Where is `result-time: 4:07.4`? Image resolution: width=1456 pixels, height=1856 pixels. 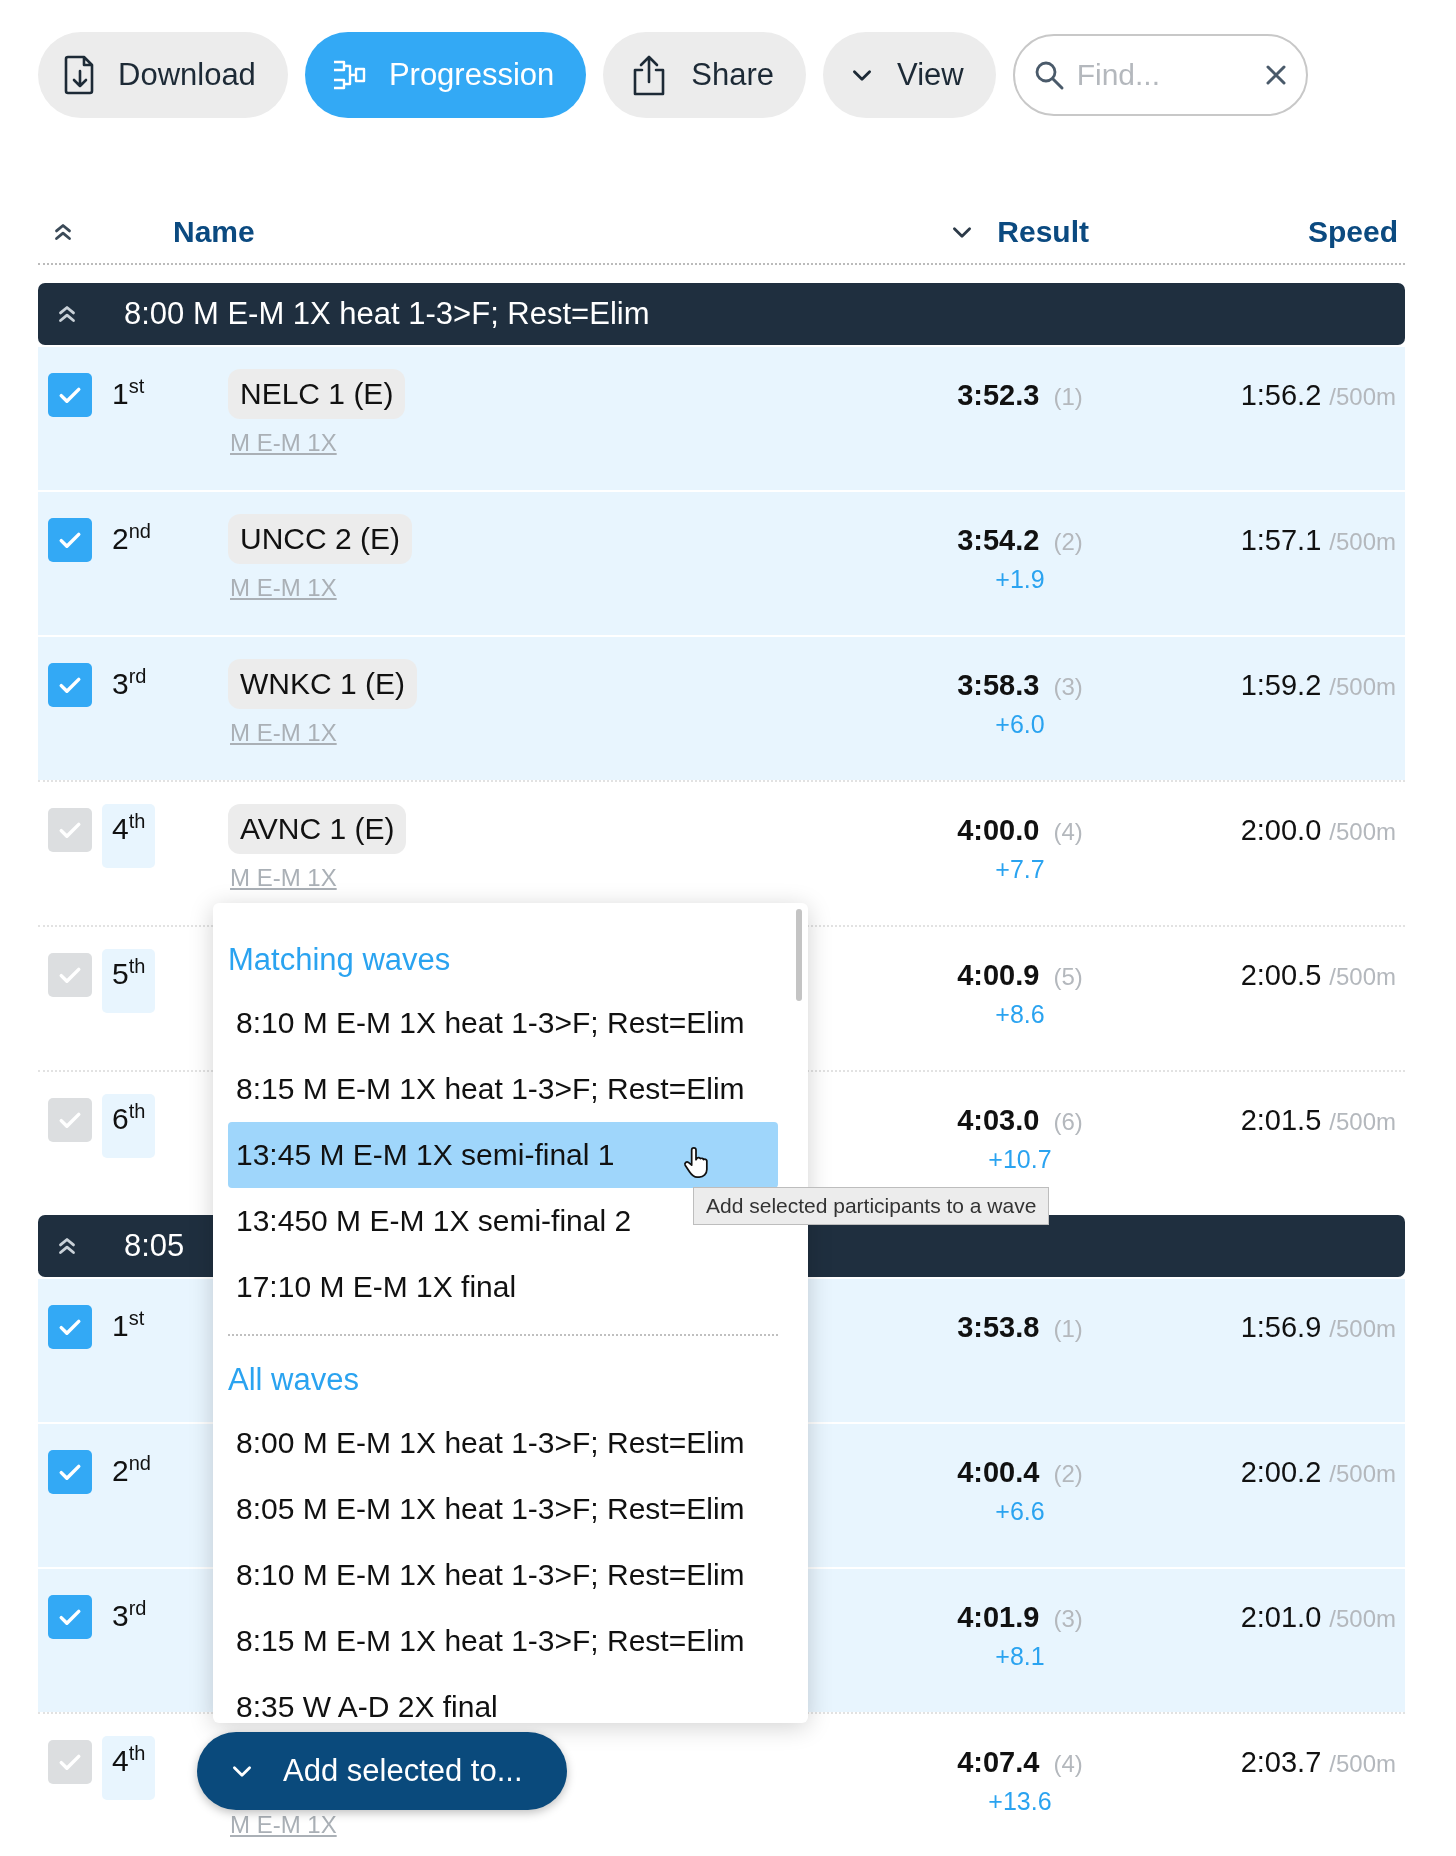 result-time: 4:07.4 is located at coordinates (998, 1762).